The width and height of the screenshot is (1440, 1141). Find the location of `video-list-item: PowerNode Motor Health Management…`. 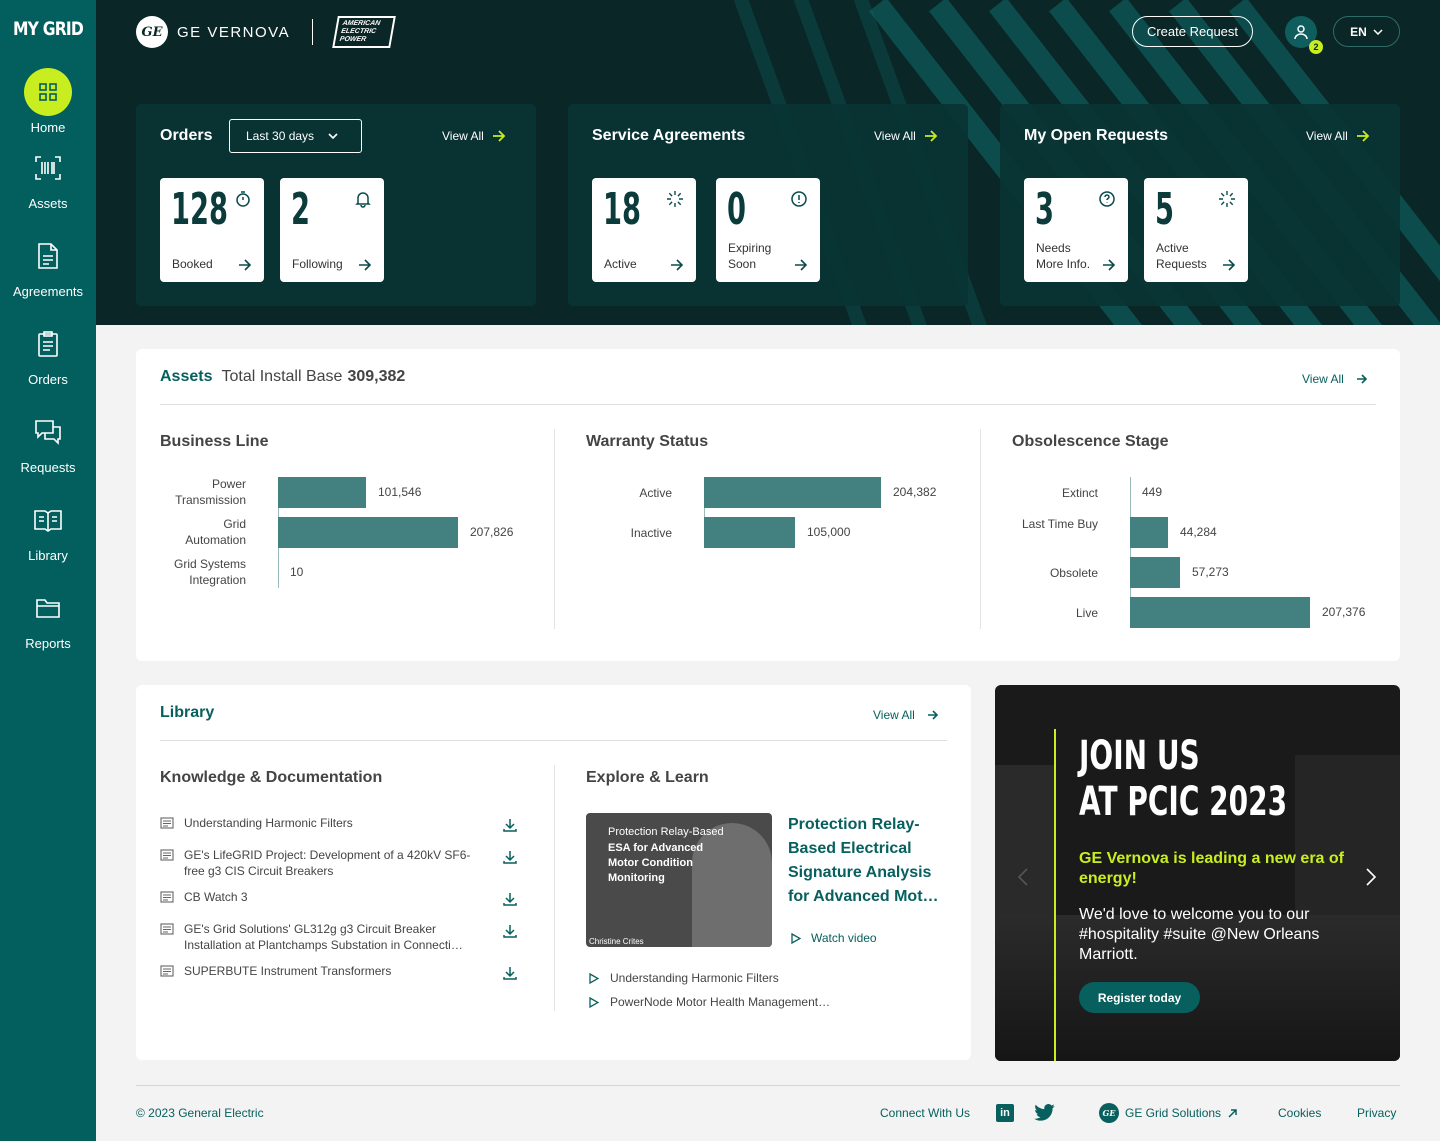

video-list-item: PowerNode Motor Health Management… is located at coordinates (709, 1002).